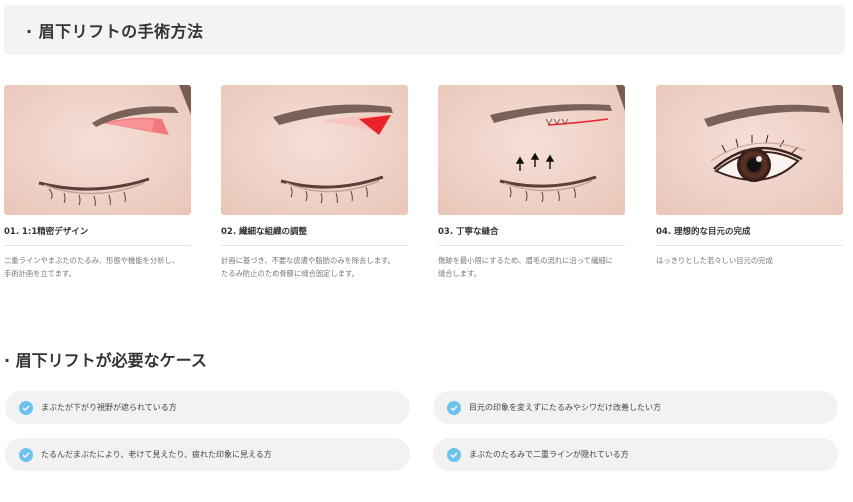  What do you see at coordinates (105, 360) in the screenshot?
I see `cases-title: · 眉下リフトが必要なケース` at bounding box center [105, 360].